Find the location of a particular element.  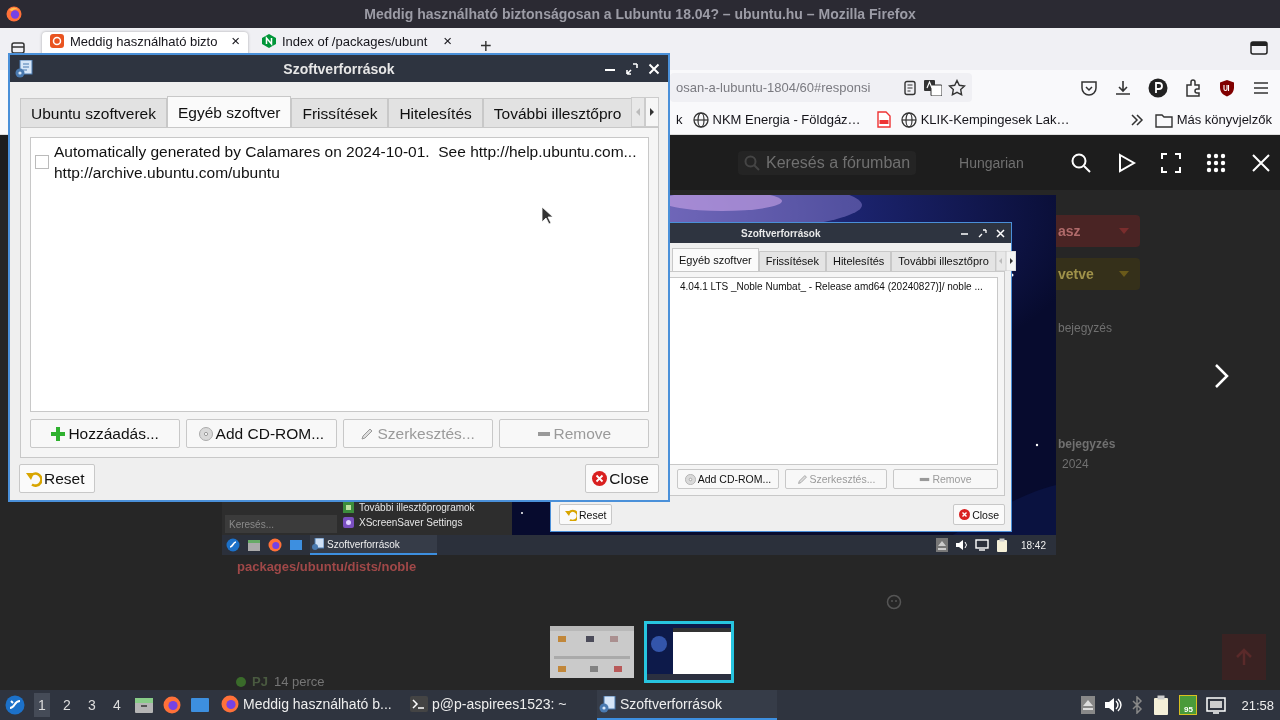

terminal-icon is located at coordinates (419, 704).